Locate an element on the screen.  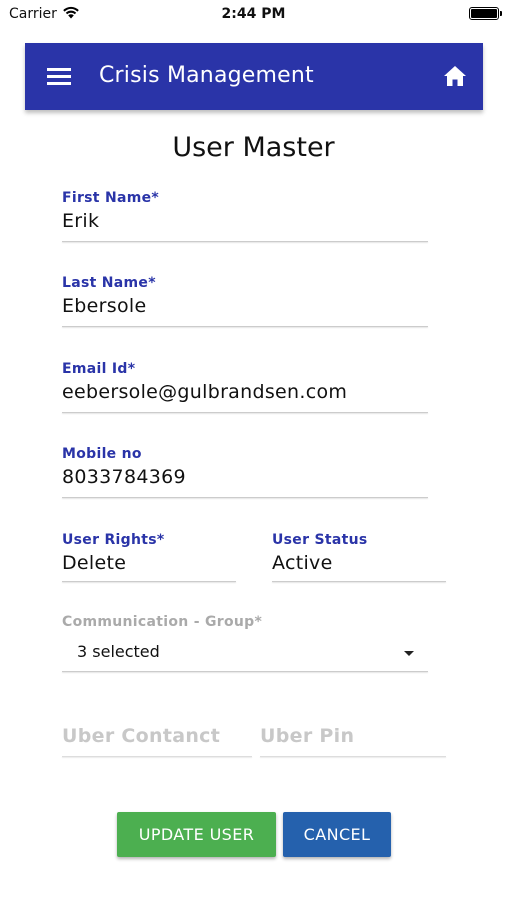
clock: 2:44 PM is located at coordinates (253, 14).